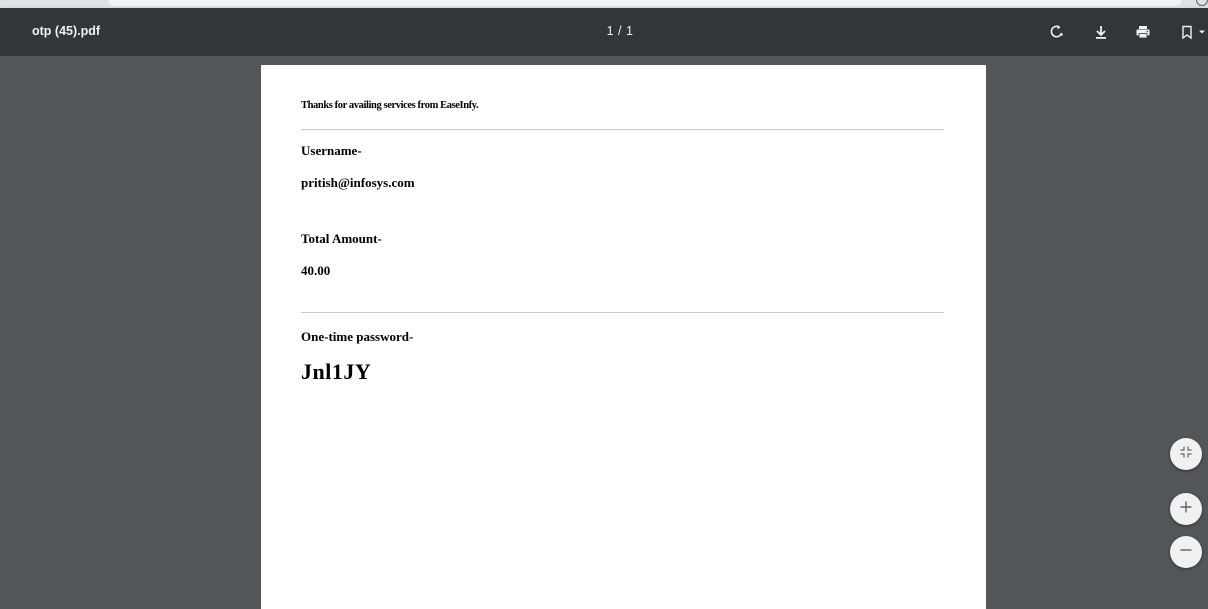 Image resolution: width=1208 pixels, height=609 pixels. I want to click on address-bar, so click(645, 3).